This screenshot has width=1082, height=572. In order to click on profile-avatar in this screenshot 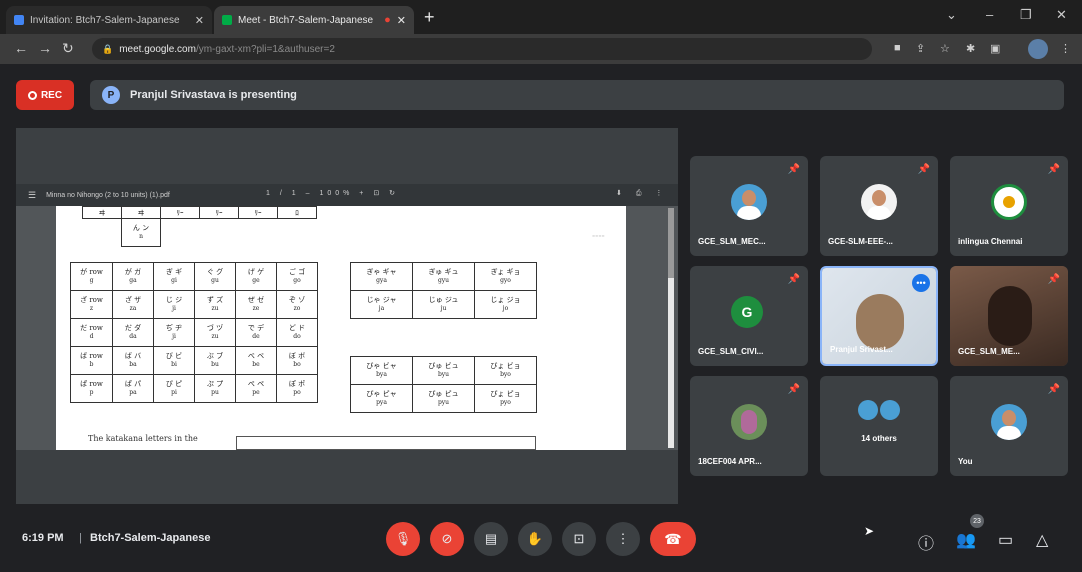, I will do `click(1038, 49)`.